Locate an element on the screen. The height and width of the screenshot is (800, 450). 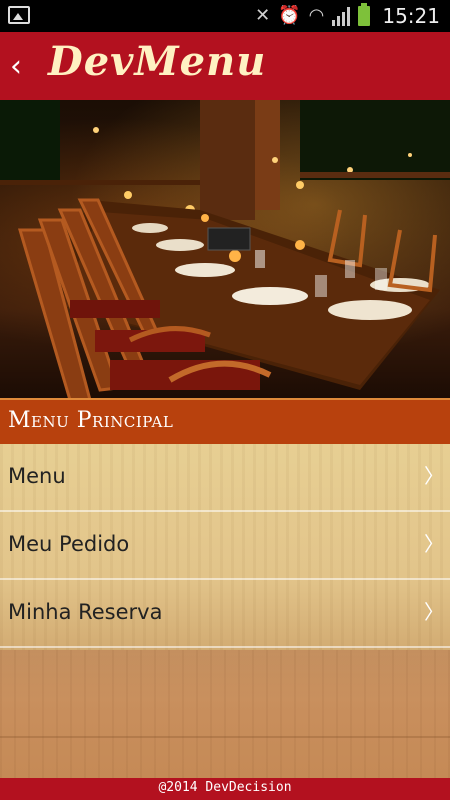
list-item-label: Meu Pedido is located at coordinates (69, 544).